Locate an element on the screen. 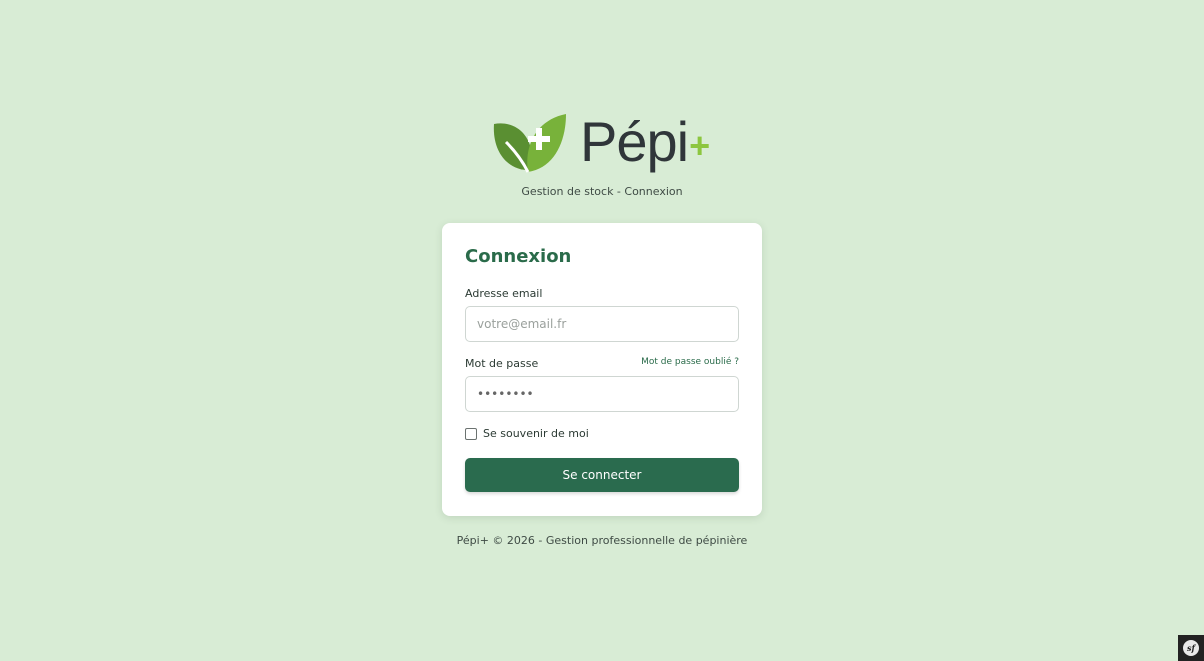 This screenshot has width=1204, height=661. remember-checkbox is located at coordinates (471, 433).